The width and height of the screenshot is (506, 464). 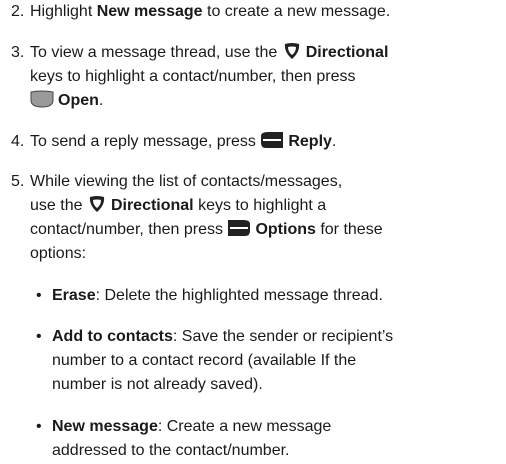 I want to click on options-label: Options, so click(x=285, y=229).